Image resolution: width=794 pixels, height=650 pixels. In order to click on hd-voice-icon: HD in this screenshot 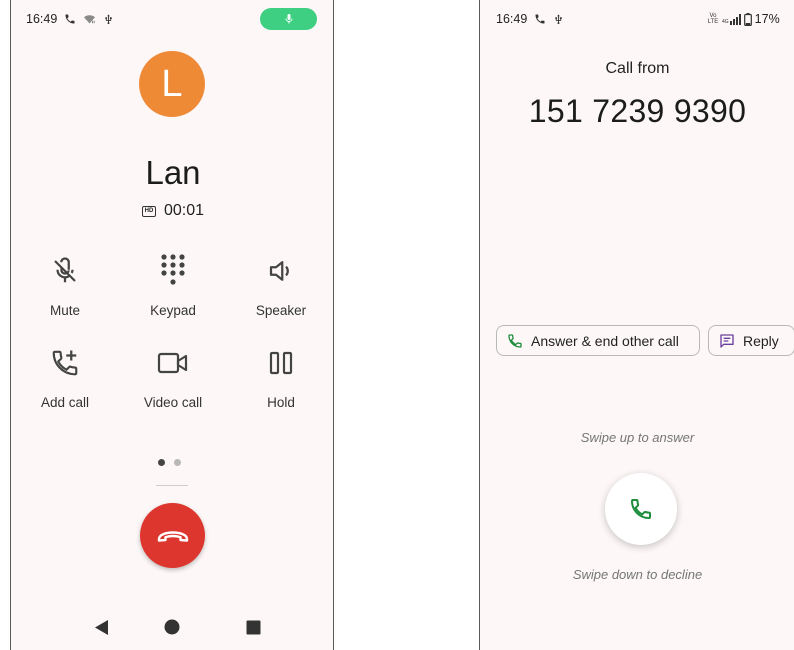, I will do `click(148, 211)`.